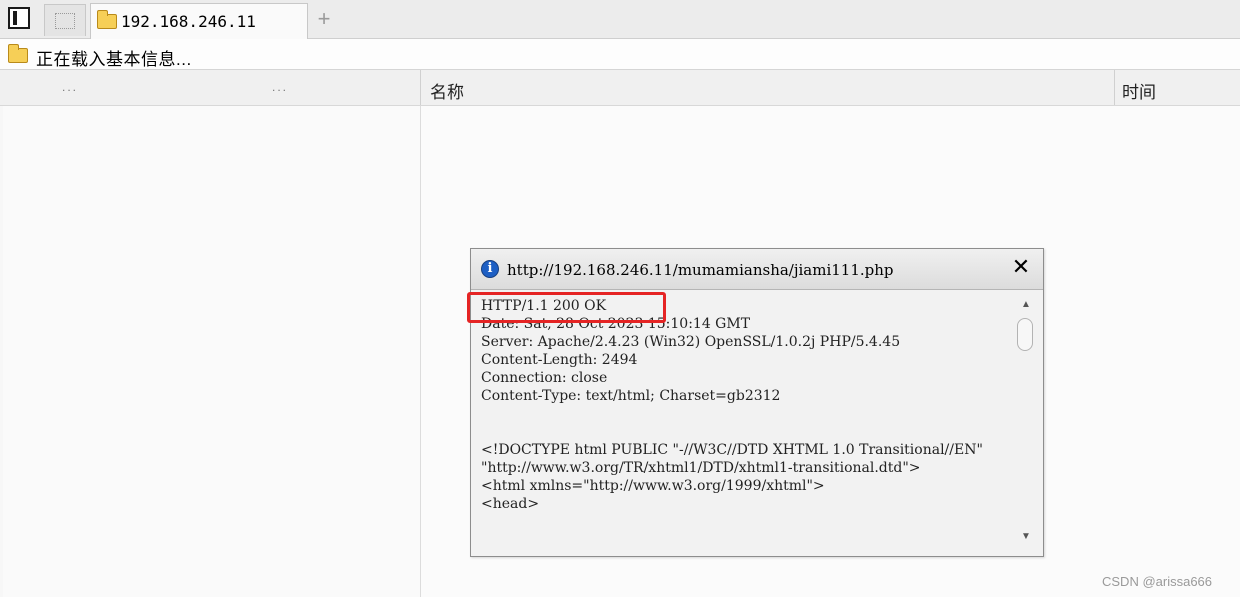 Image resolution: width=1240 pixels, height=597 pixels. I want to click on watermark: CSDN @arissa666, so click(1157, 581).